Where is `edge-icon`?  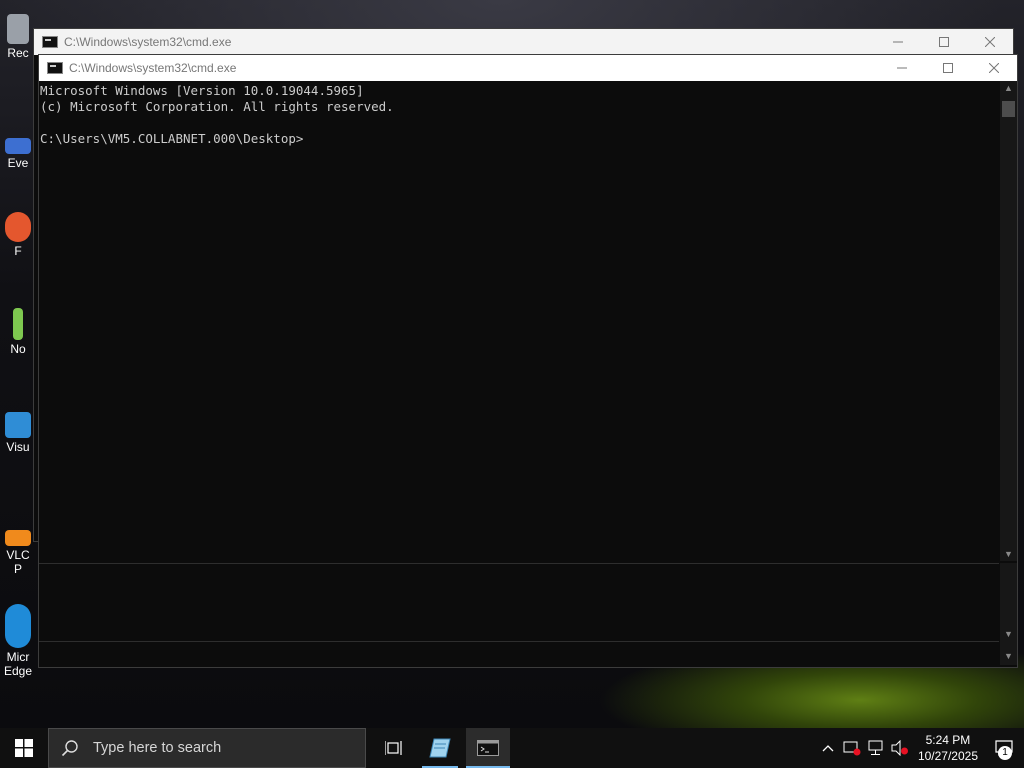
edge-icon is located at coordinates (18, 626).